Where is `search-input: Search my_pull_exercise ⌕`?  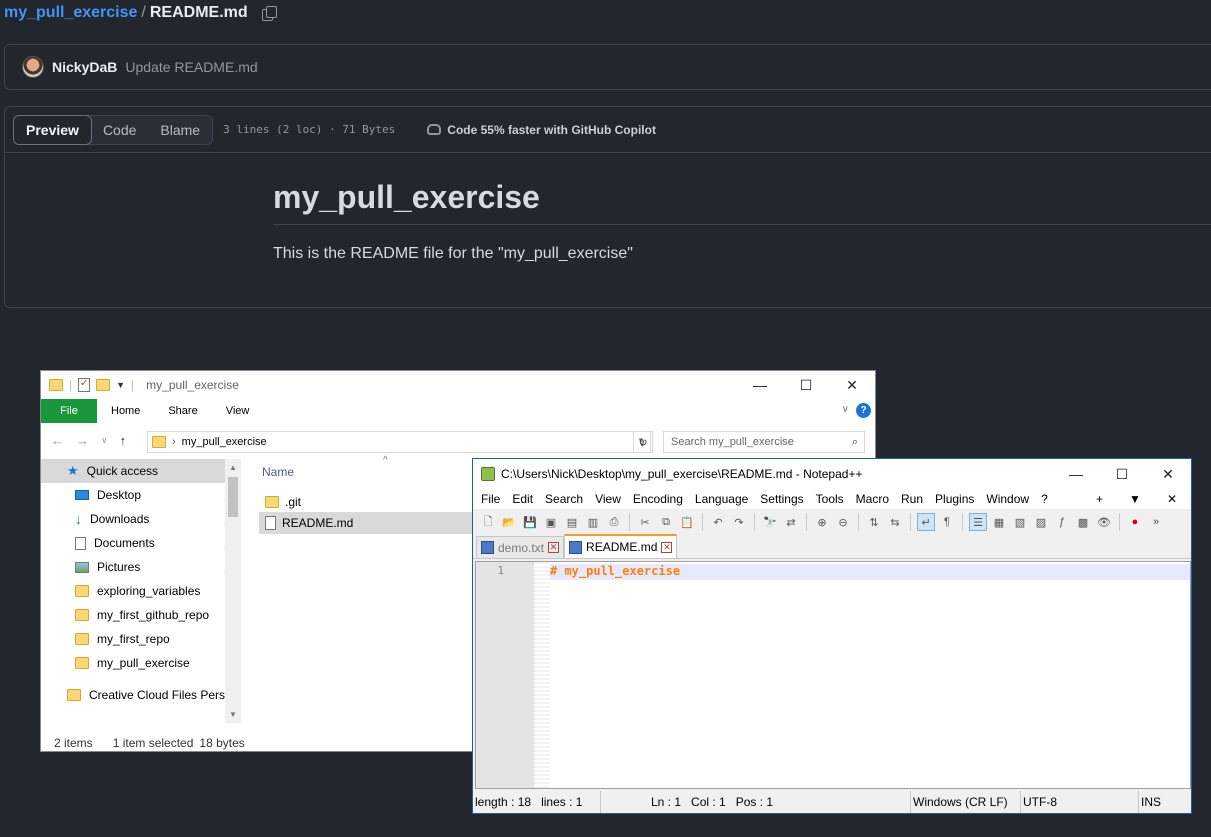 search-input: Search my_pull_exercise ⌕ is located at coordinates (764, 442).